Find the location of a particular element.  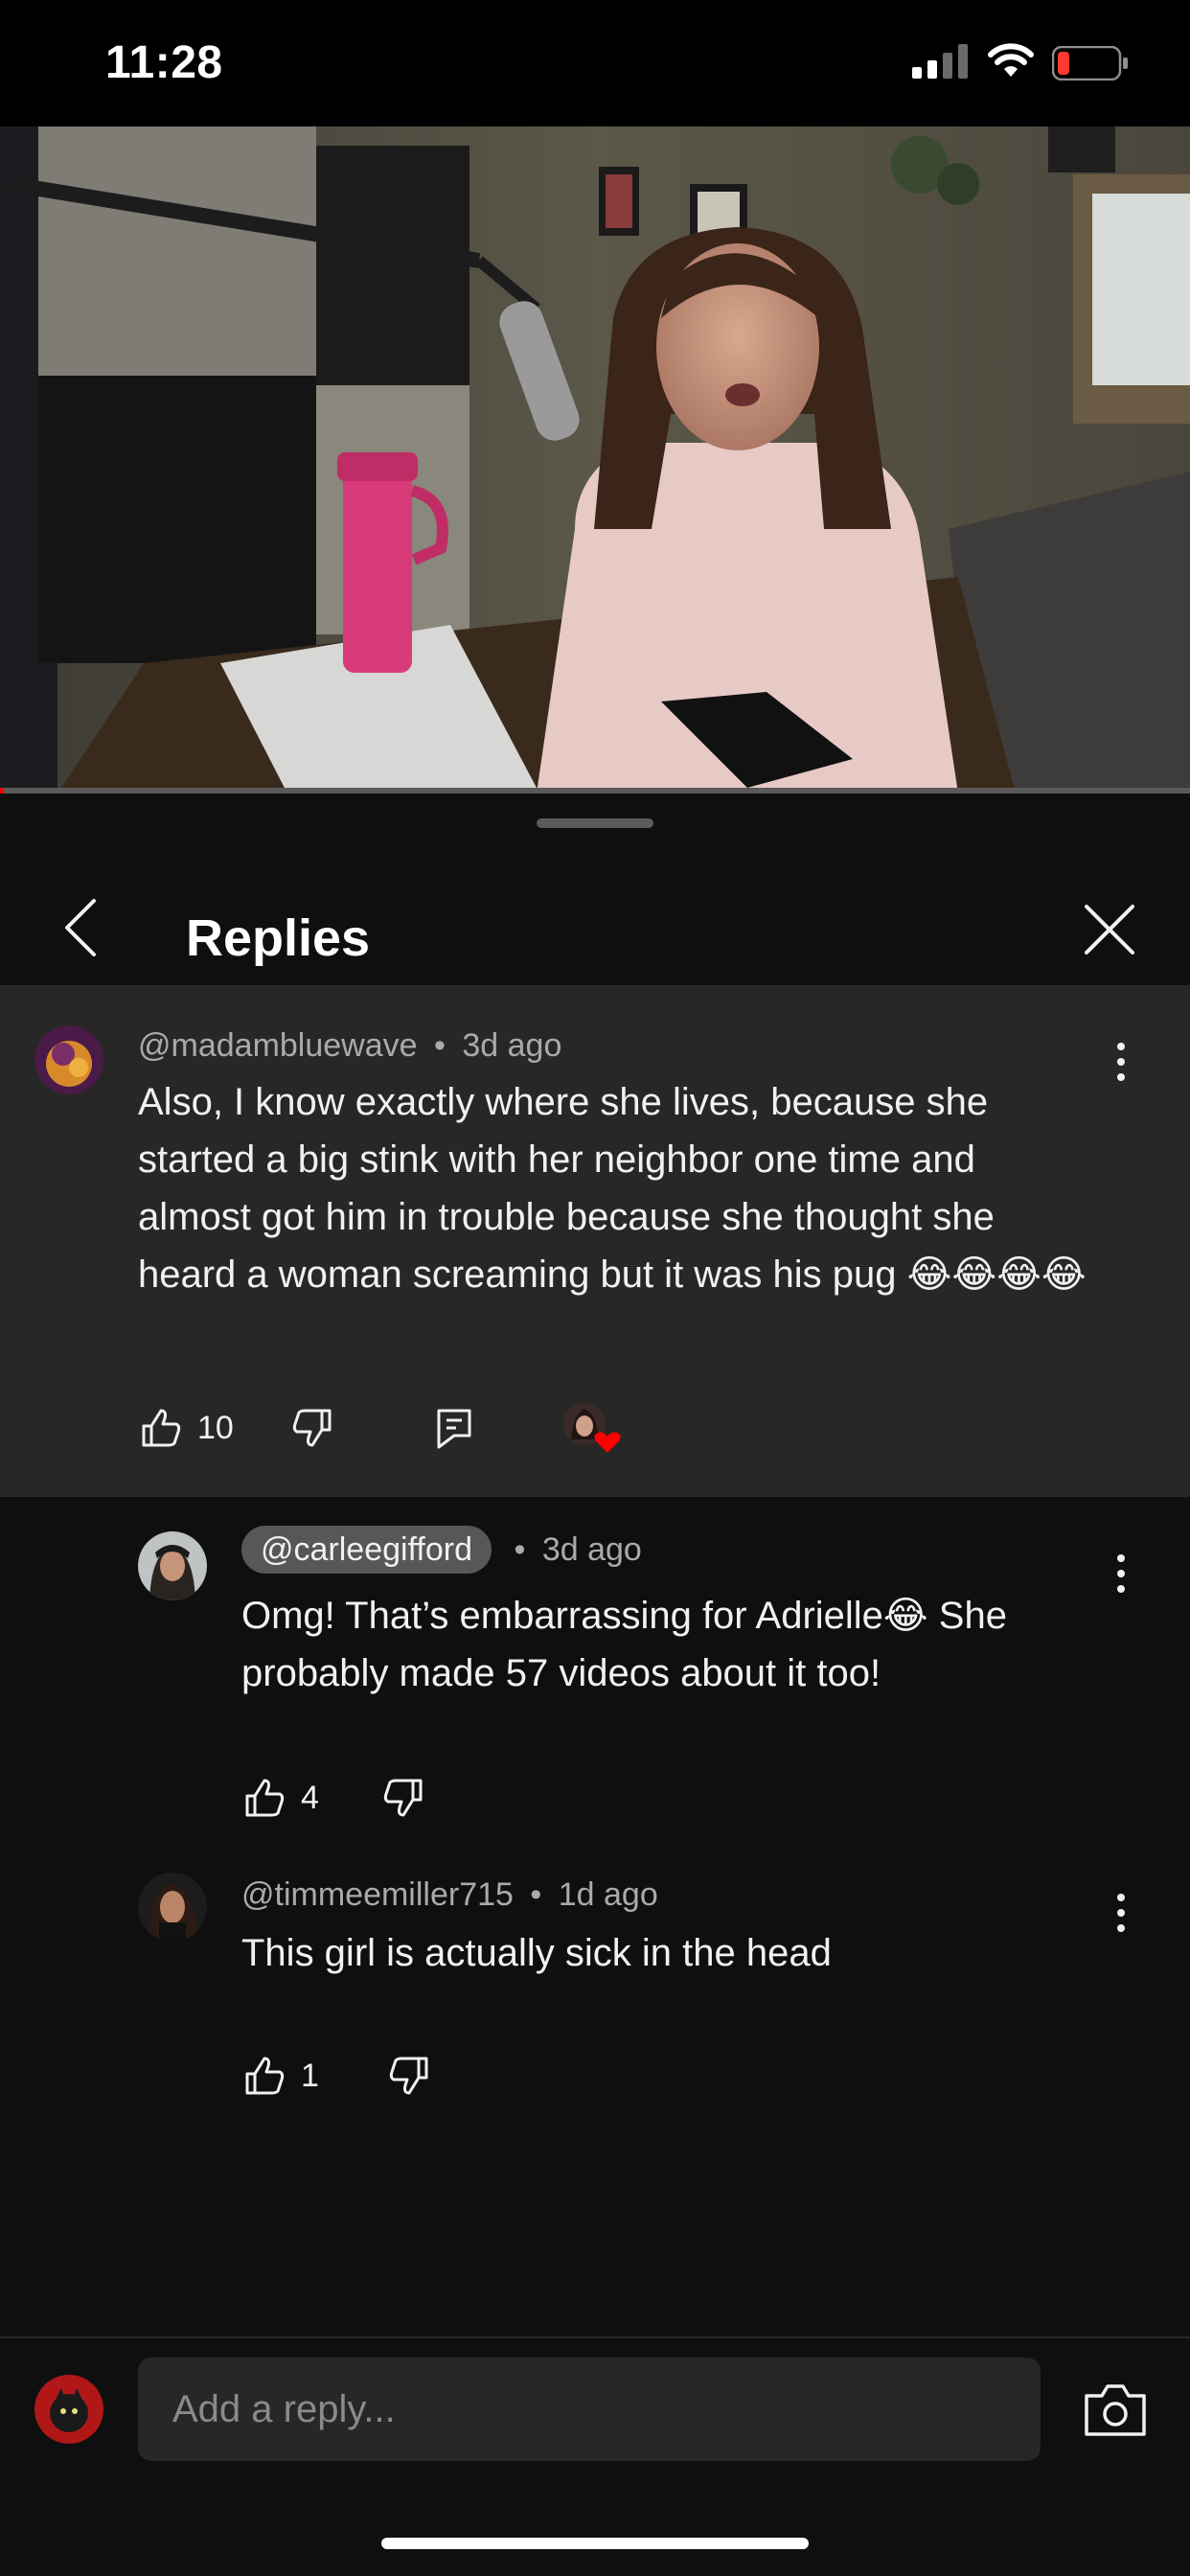

comment-meta: @timmeemiller715 • 1d ago is located at coordinates (450, 1895).